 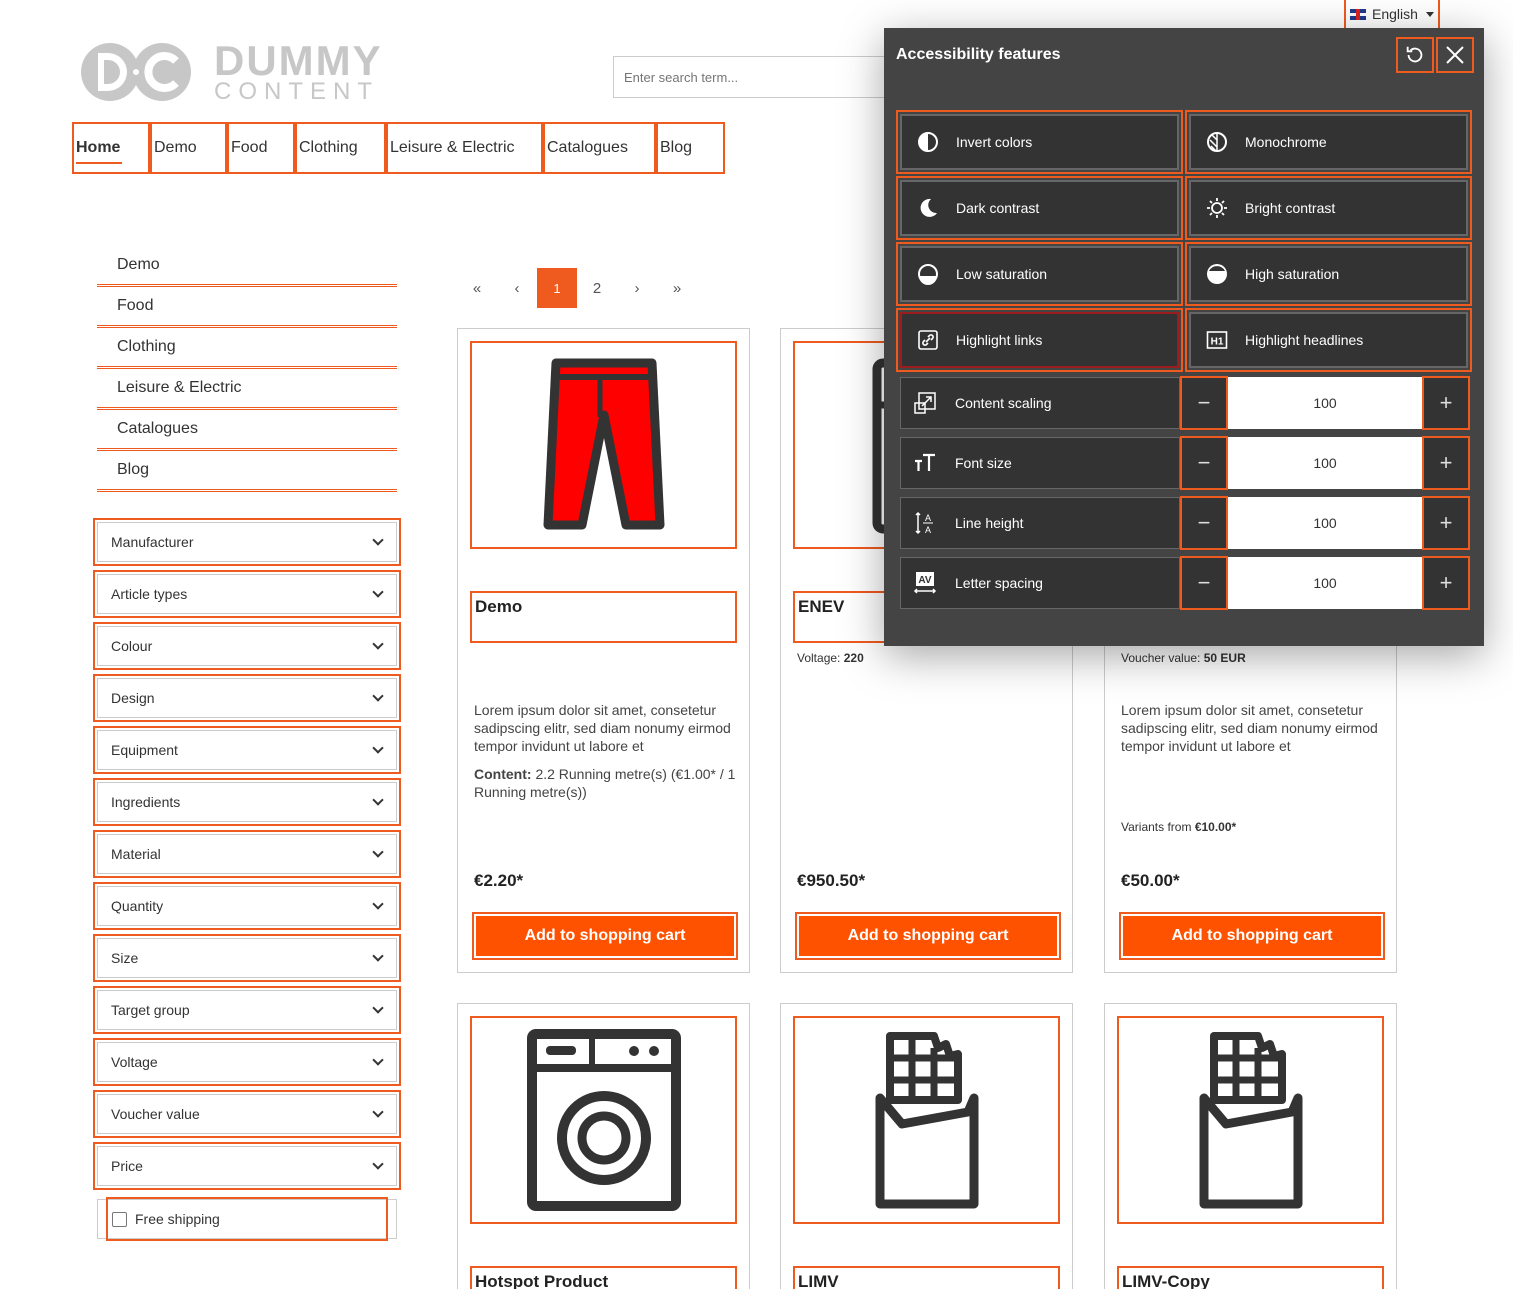 I want to click on line-height-value: 100, so click(x=1325, y=523).